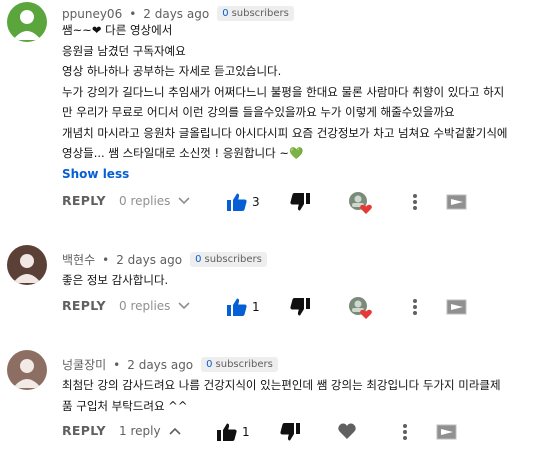 This screenshot has width=551, height=456. I want to click on comment-line: 쌤~~❤ 다른 영상에서, so click(117, 30).